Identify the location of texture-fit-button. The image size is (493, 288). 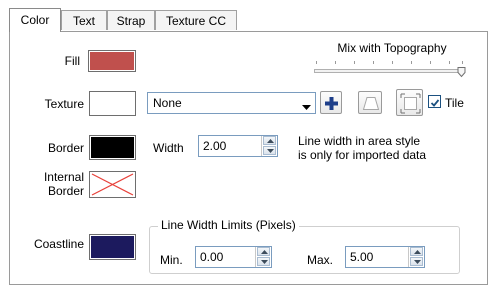
(409, 102).